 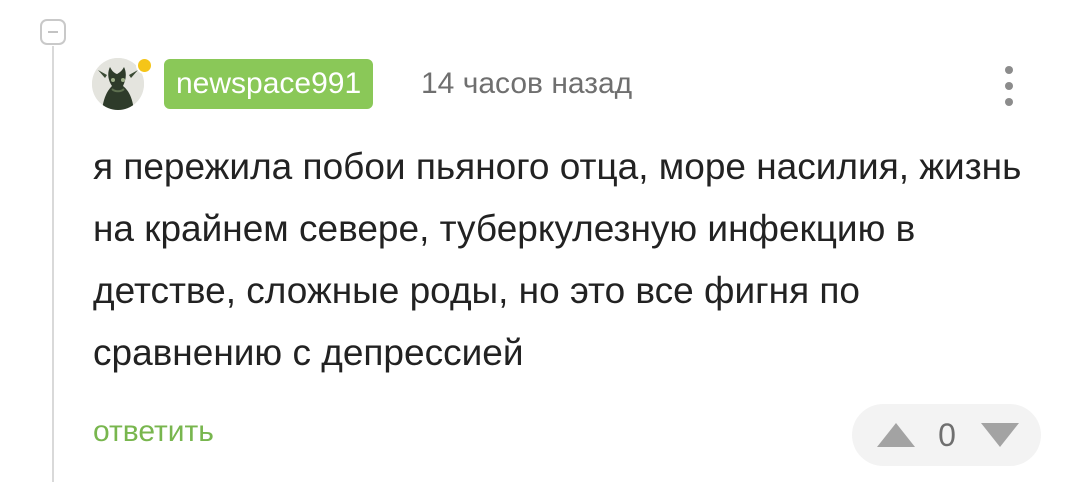 I want to click on more-options-button, so click(x=1010, y=86).